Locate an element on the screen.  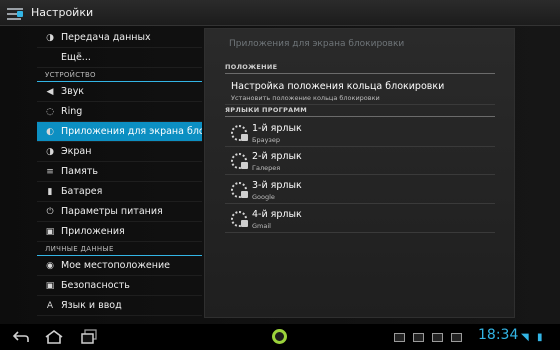
clock: 18:34 is located at coordinates (498, 335).